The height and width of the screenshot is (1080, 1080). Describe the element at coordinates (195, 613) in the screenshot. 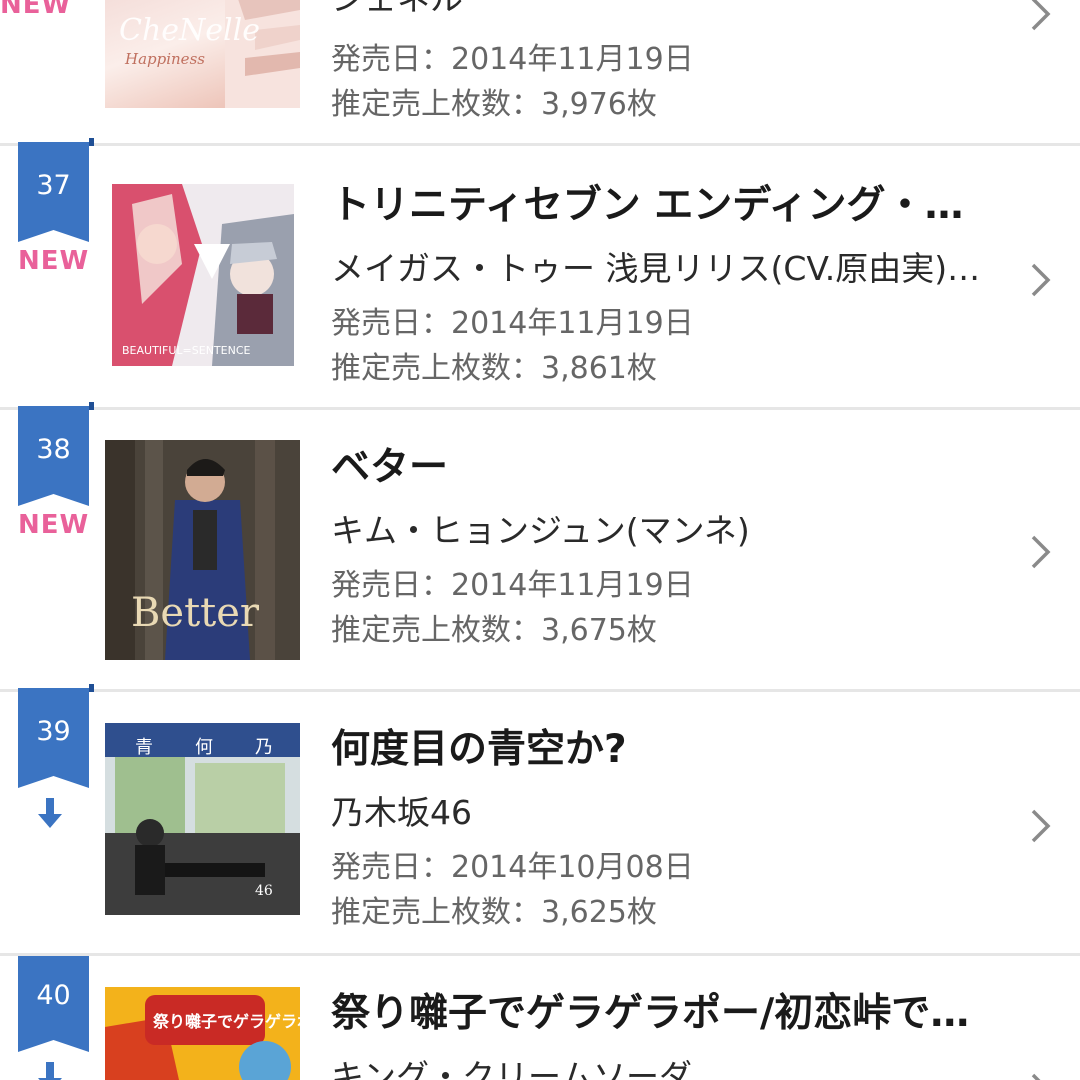

I see `svg-text: Better` at that location.